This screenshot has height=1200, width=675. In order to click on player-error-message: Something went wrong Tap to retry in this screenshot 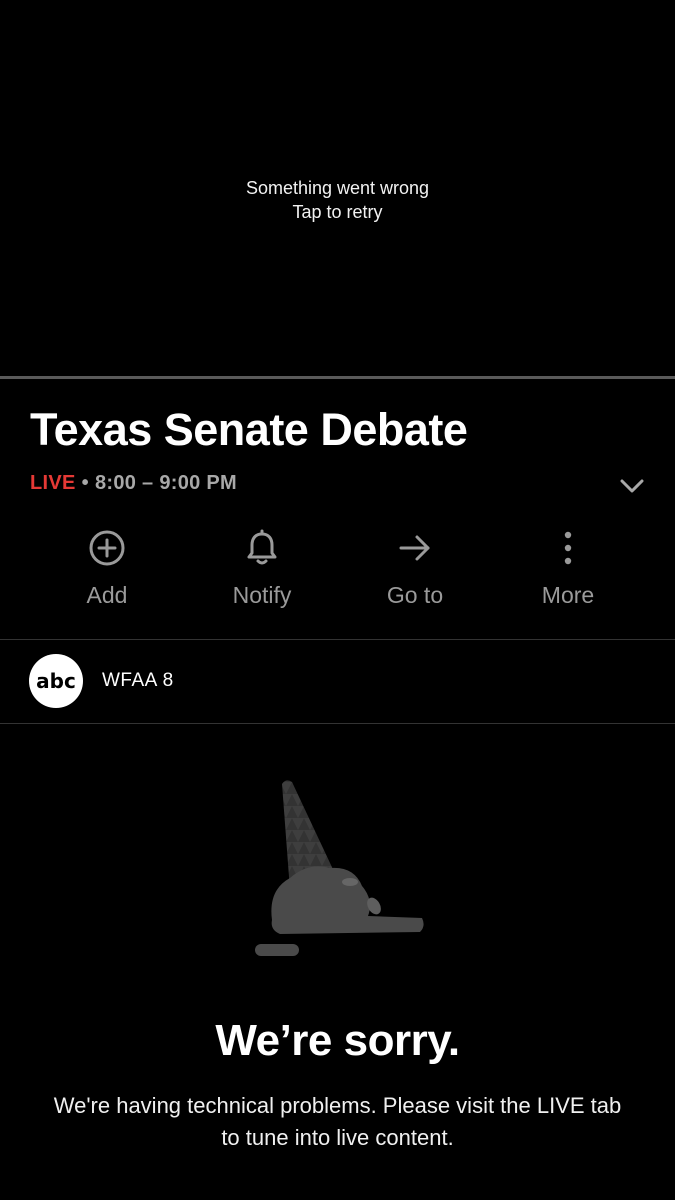, I will do `click(337, 200)`.